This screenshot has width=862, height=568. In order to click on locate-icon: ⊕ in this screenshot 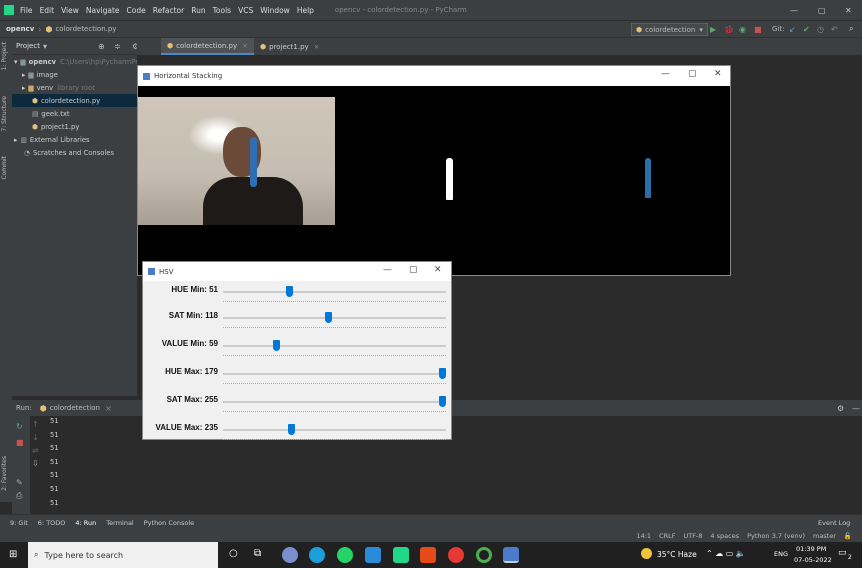, I will do `click(101, 46)`.